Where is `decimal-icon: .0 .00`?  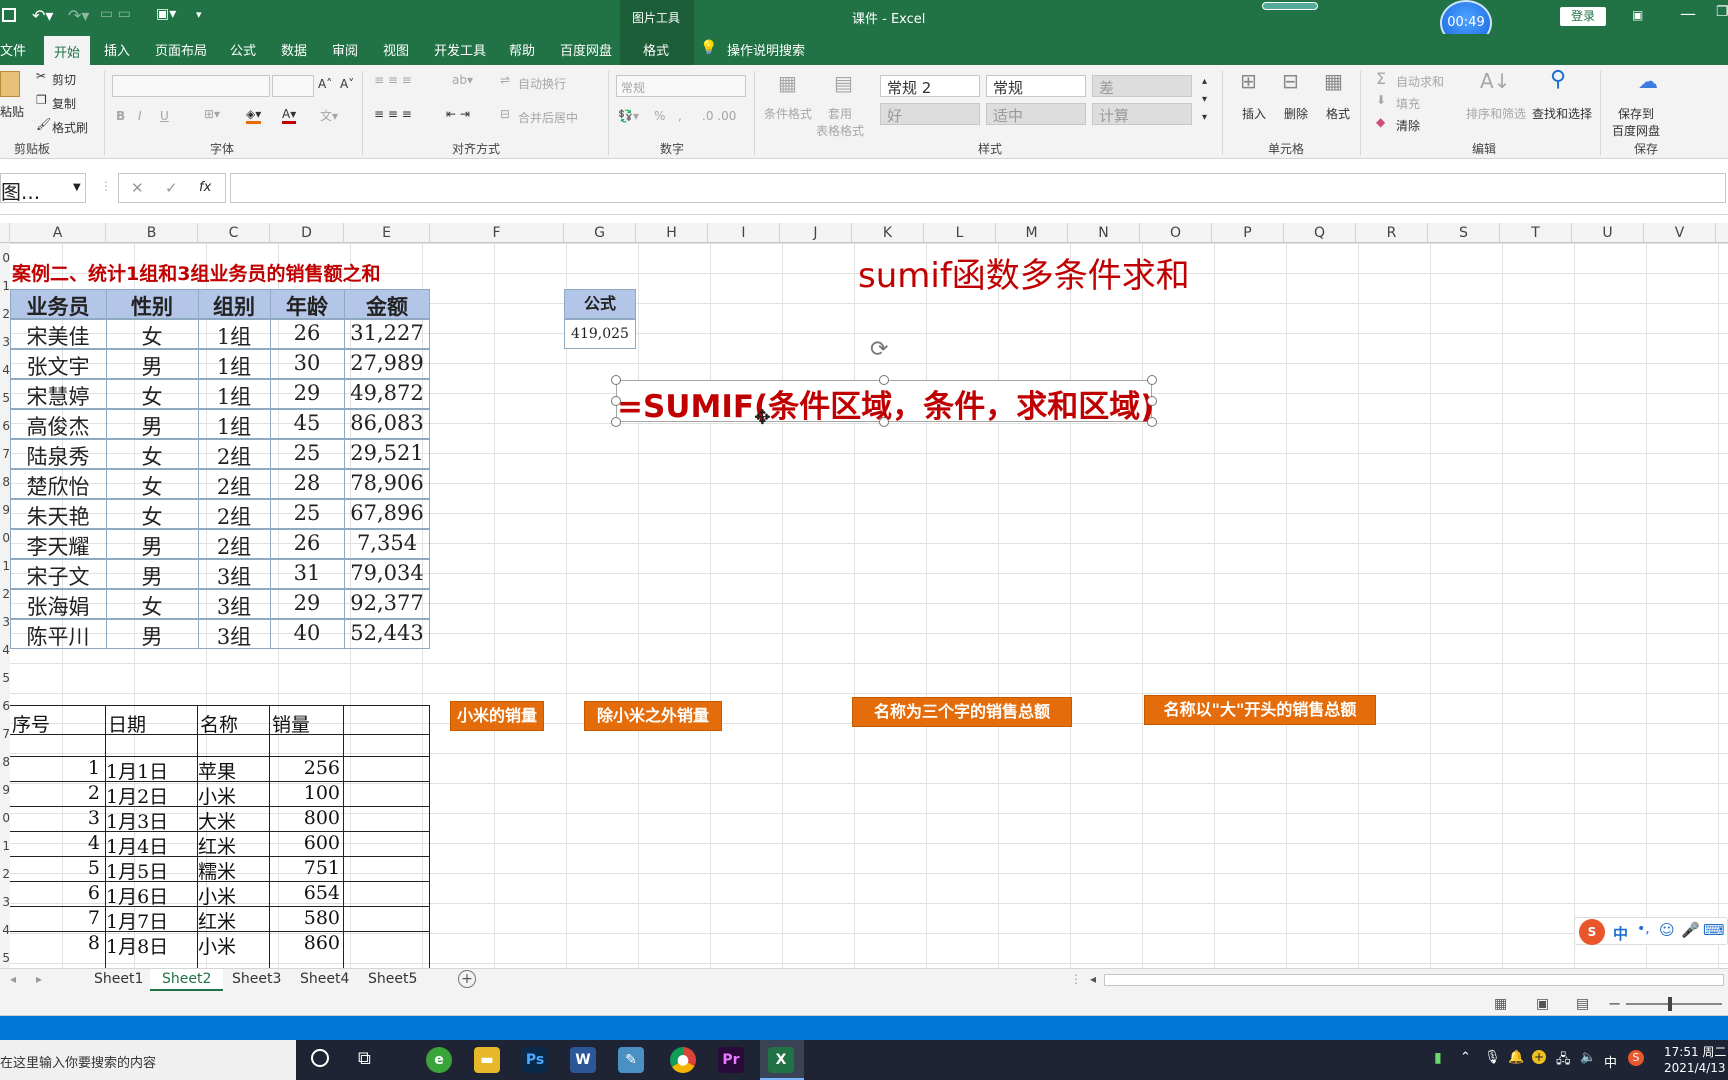
decimal-icon: .0 .00 is located at coordinates (719, 116).